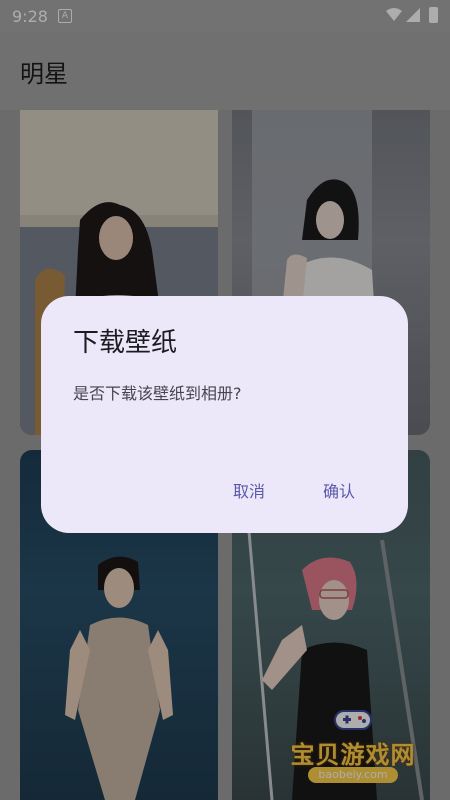 The height and width of the screenshot is (800, 450). I want to click on dialog-message: 是否下载该壁纸到相册?, so click(157, 393).